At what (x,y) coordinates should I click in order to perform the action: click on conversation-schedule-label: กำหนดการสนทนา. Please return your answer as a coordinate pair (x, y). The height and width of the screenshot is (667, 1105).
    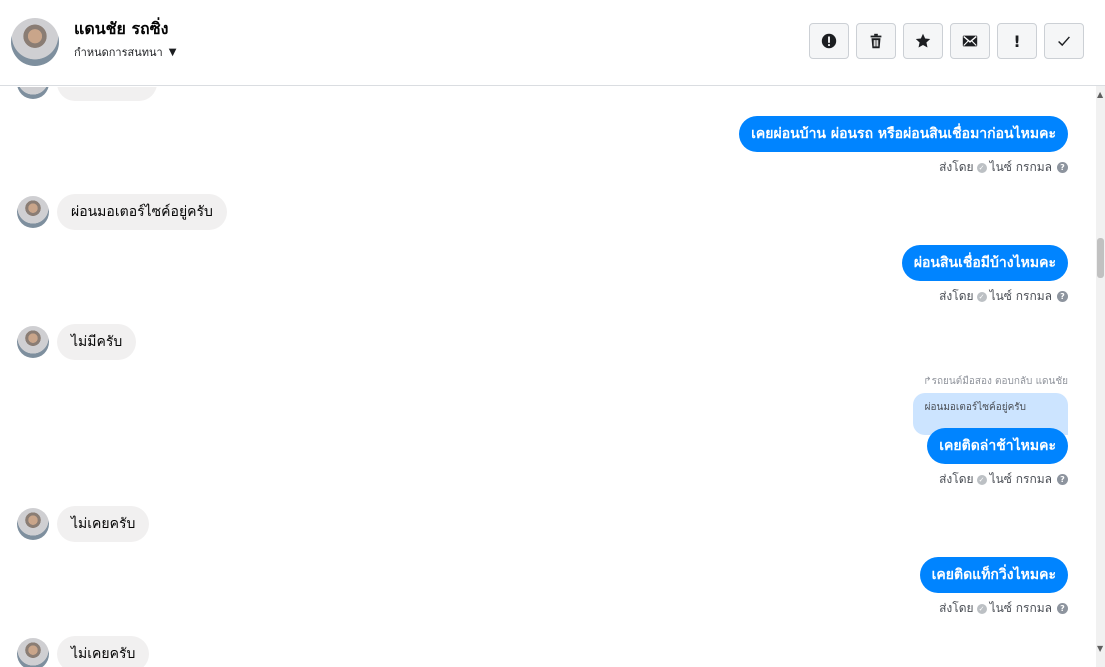
    Looking at the image, I should click on (118, 52).